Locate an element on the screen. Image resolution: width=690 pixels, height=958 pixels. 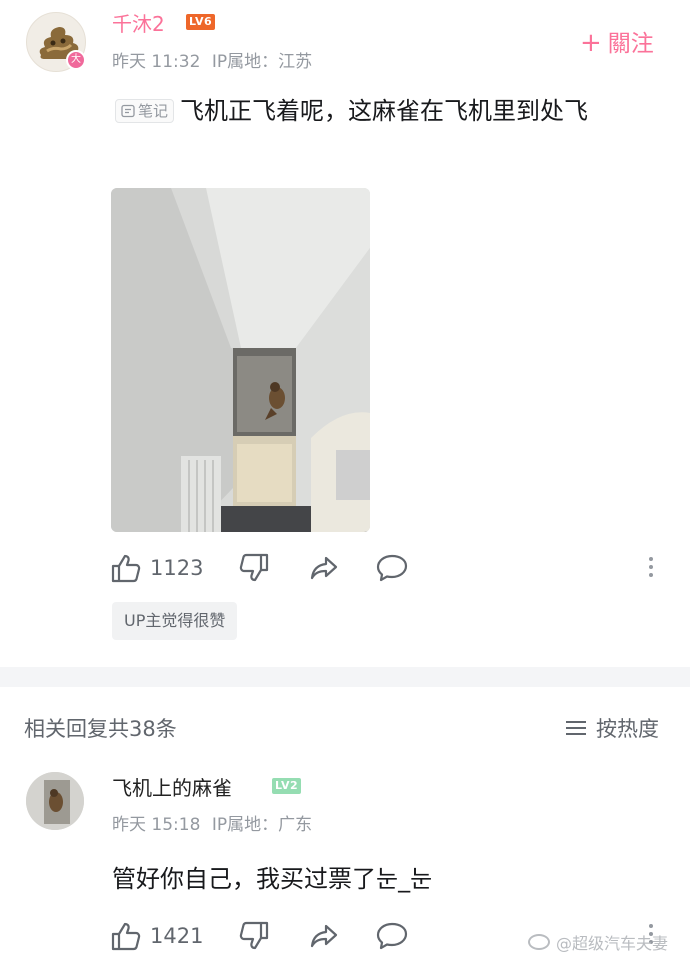
comment-time: 昨天 11:32 is located at coordinates (156, 62).